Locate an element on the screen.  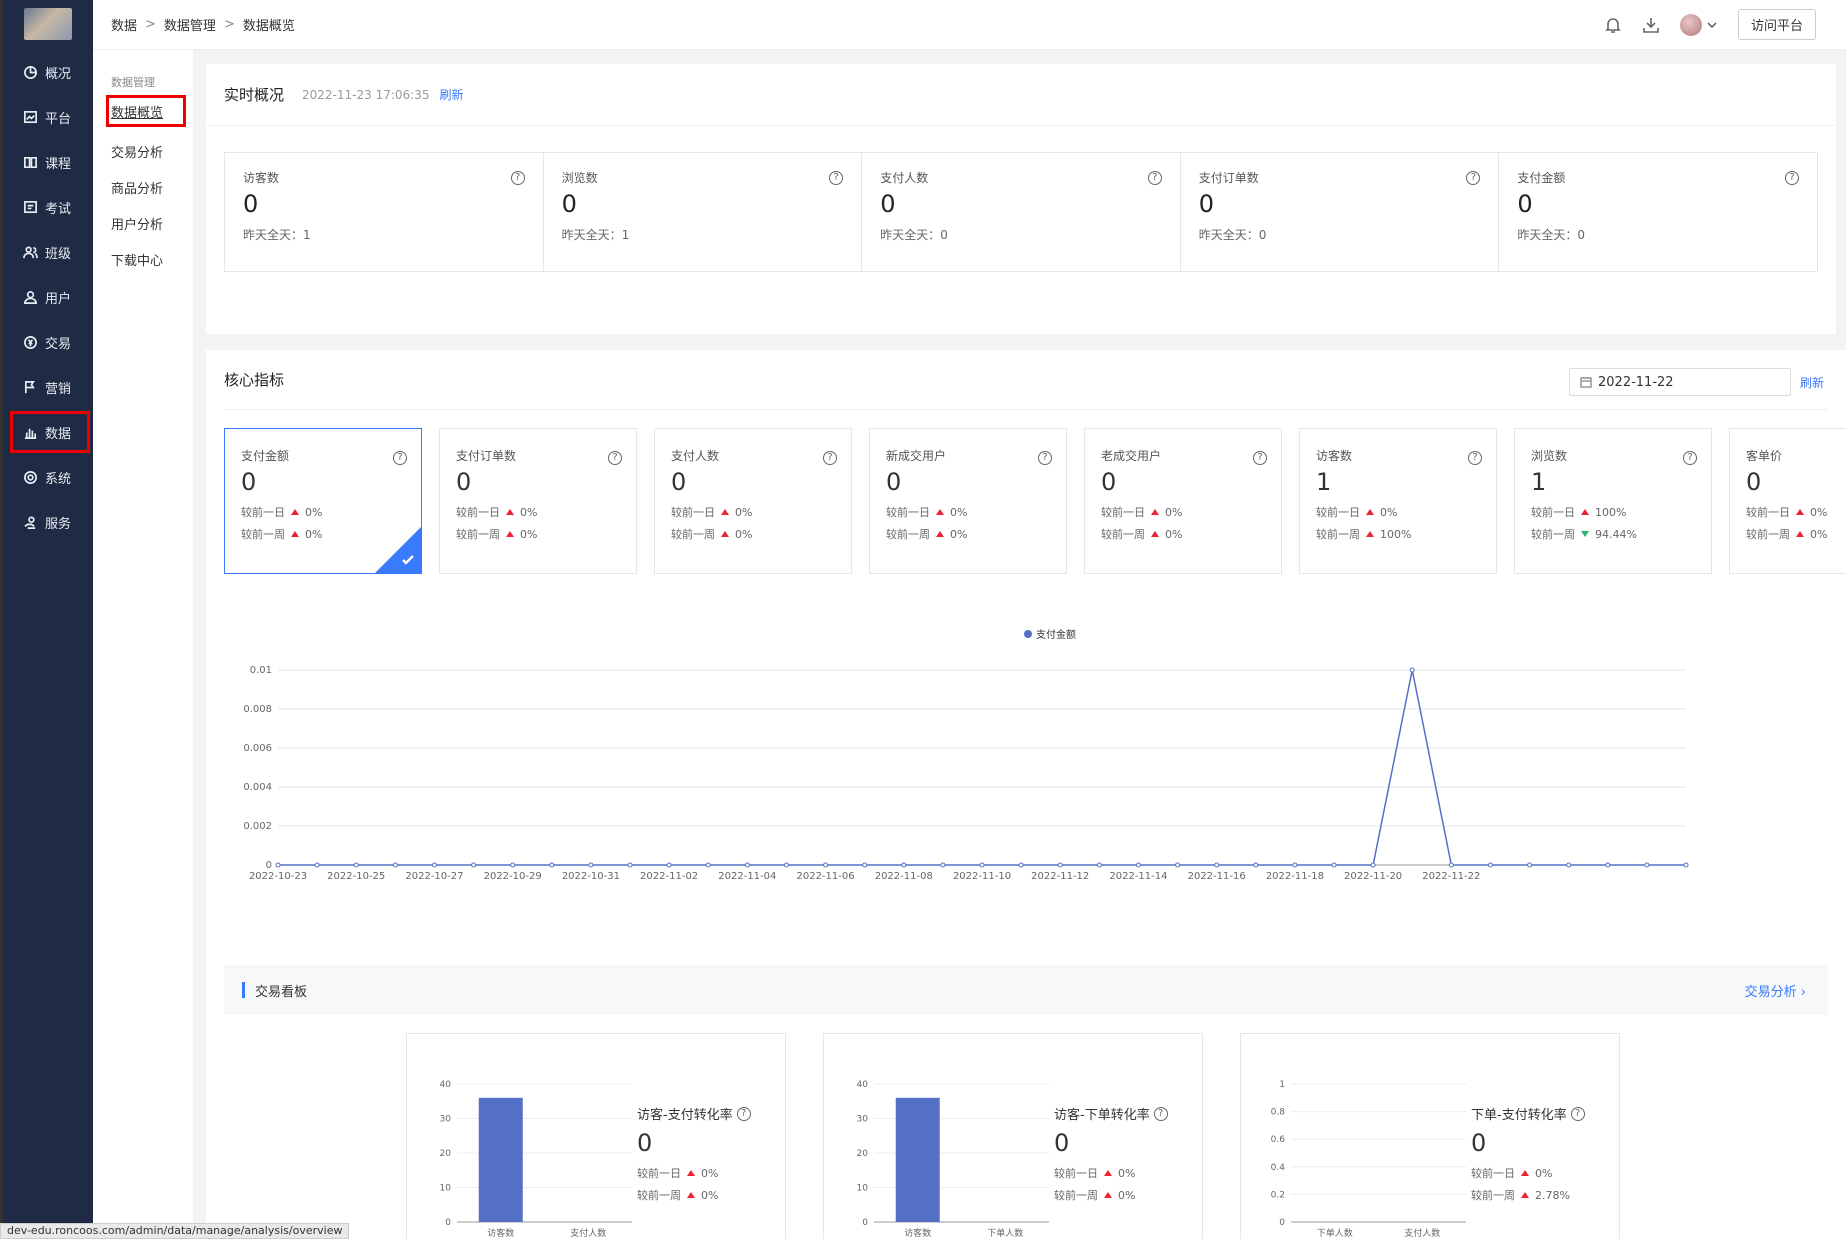
sidebar-item-service: 服务 is located at coordinates (48, 522).